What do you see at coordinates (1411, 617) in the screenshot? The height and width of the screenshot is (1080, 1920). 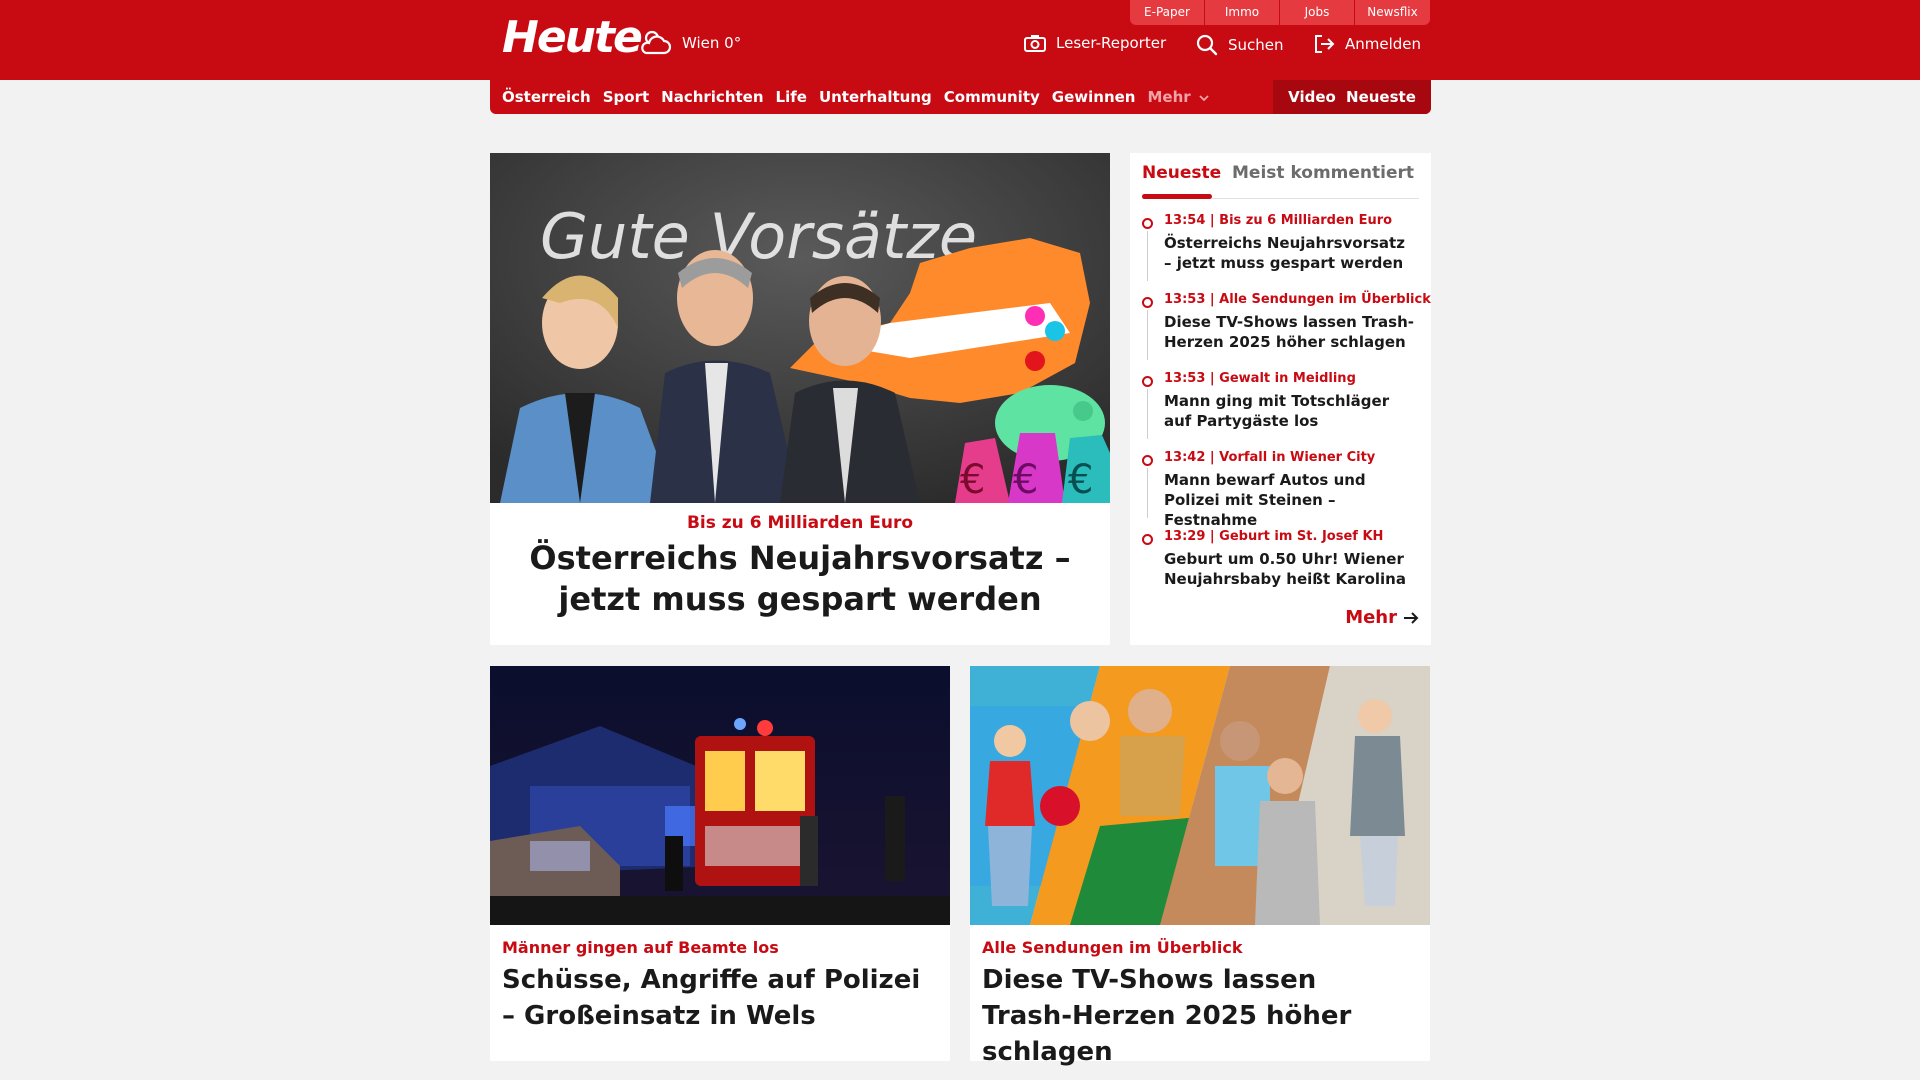 I see `arrow-right-icon` at bounding box center [1411, 617].